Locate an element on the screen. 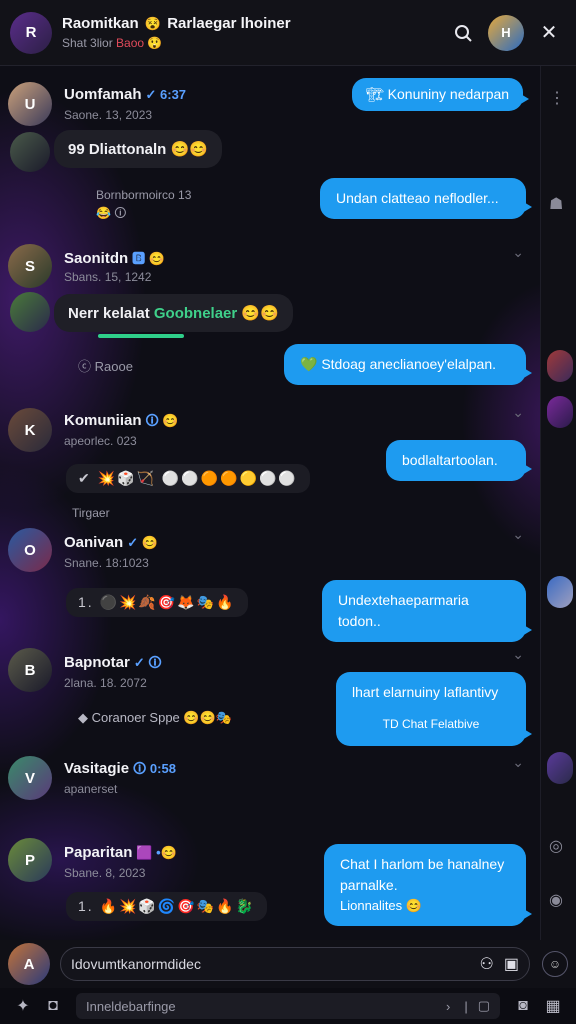 The image size is (576, 1024). sender-avatar: K is located at coordinates (30, 430).